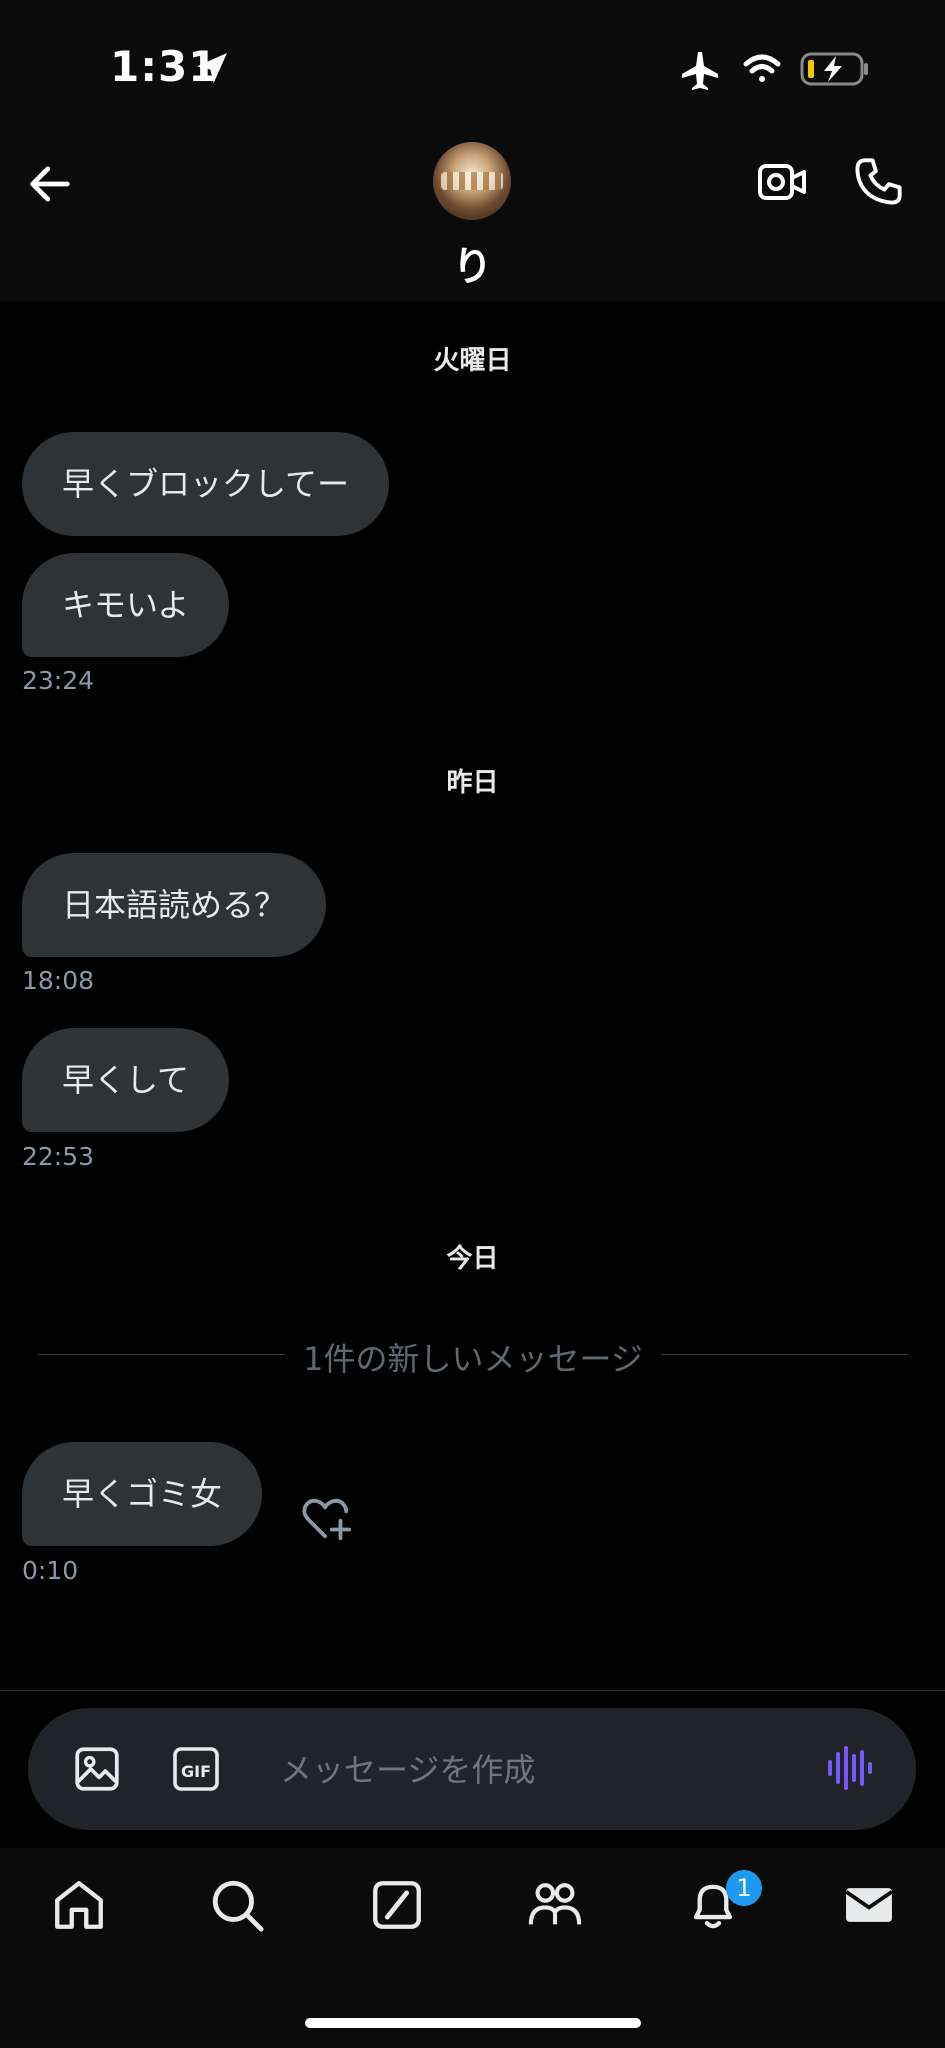 This screenshot has height=2048, width=945. What do you see at coordinates (473, 2023) in the screenshot?
I see `home-indicator` at bounding box center [473, 2023].